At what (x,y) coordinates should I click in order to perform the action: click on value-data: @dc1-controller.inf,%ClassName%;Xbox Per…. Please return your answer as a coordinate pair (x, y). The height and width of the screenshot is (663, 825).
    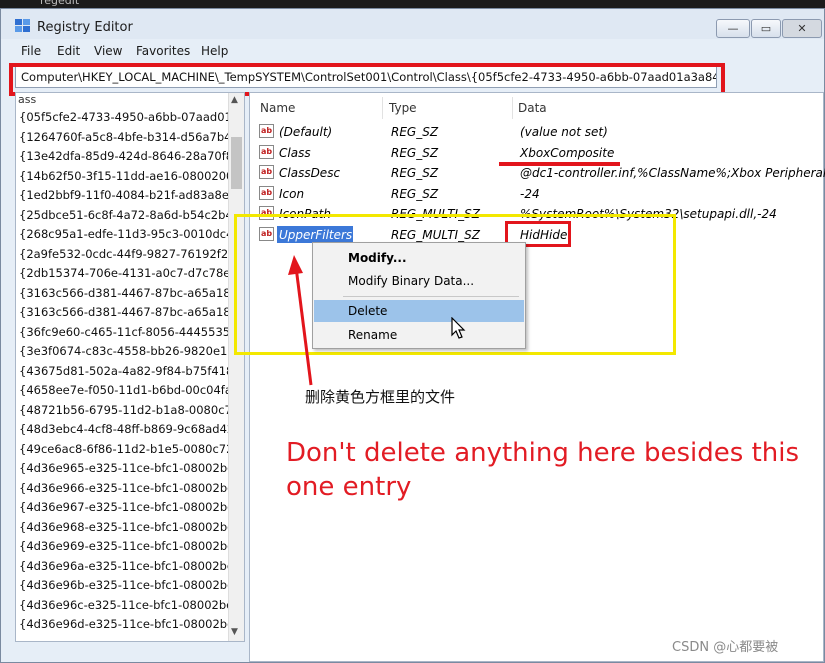
    Looking at the image, I should click on (672, 173).